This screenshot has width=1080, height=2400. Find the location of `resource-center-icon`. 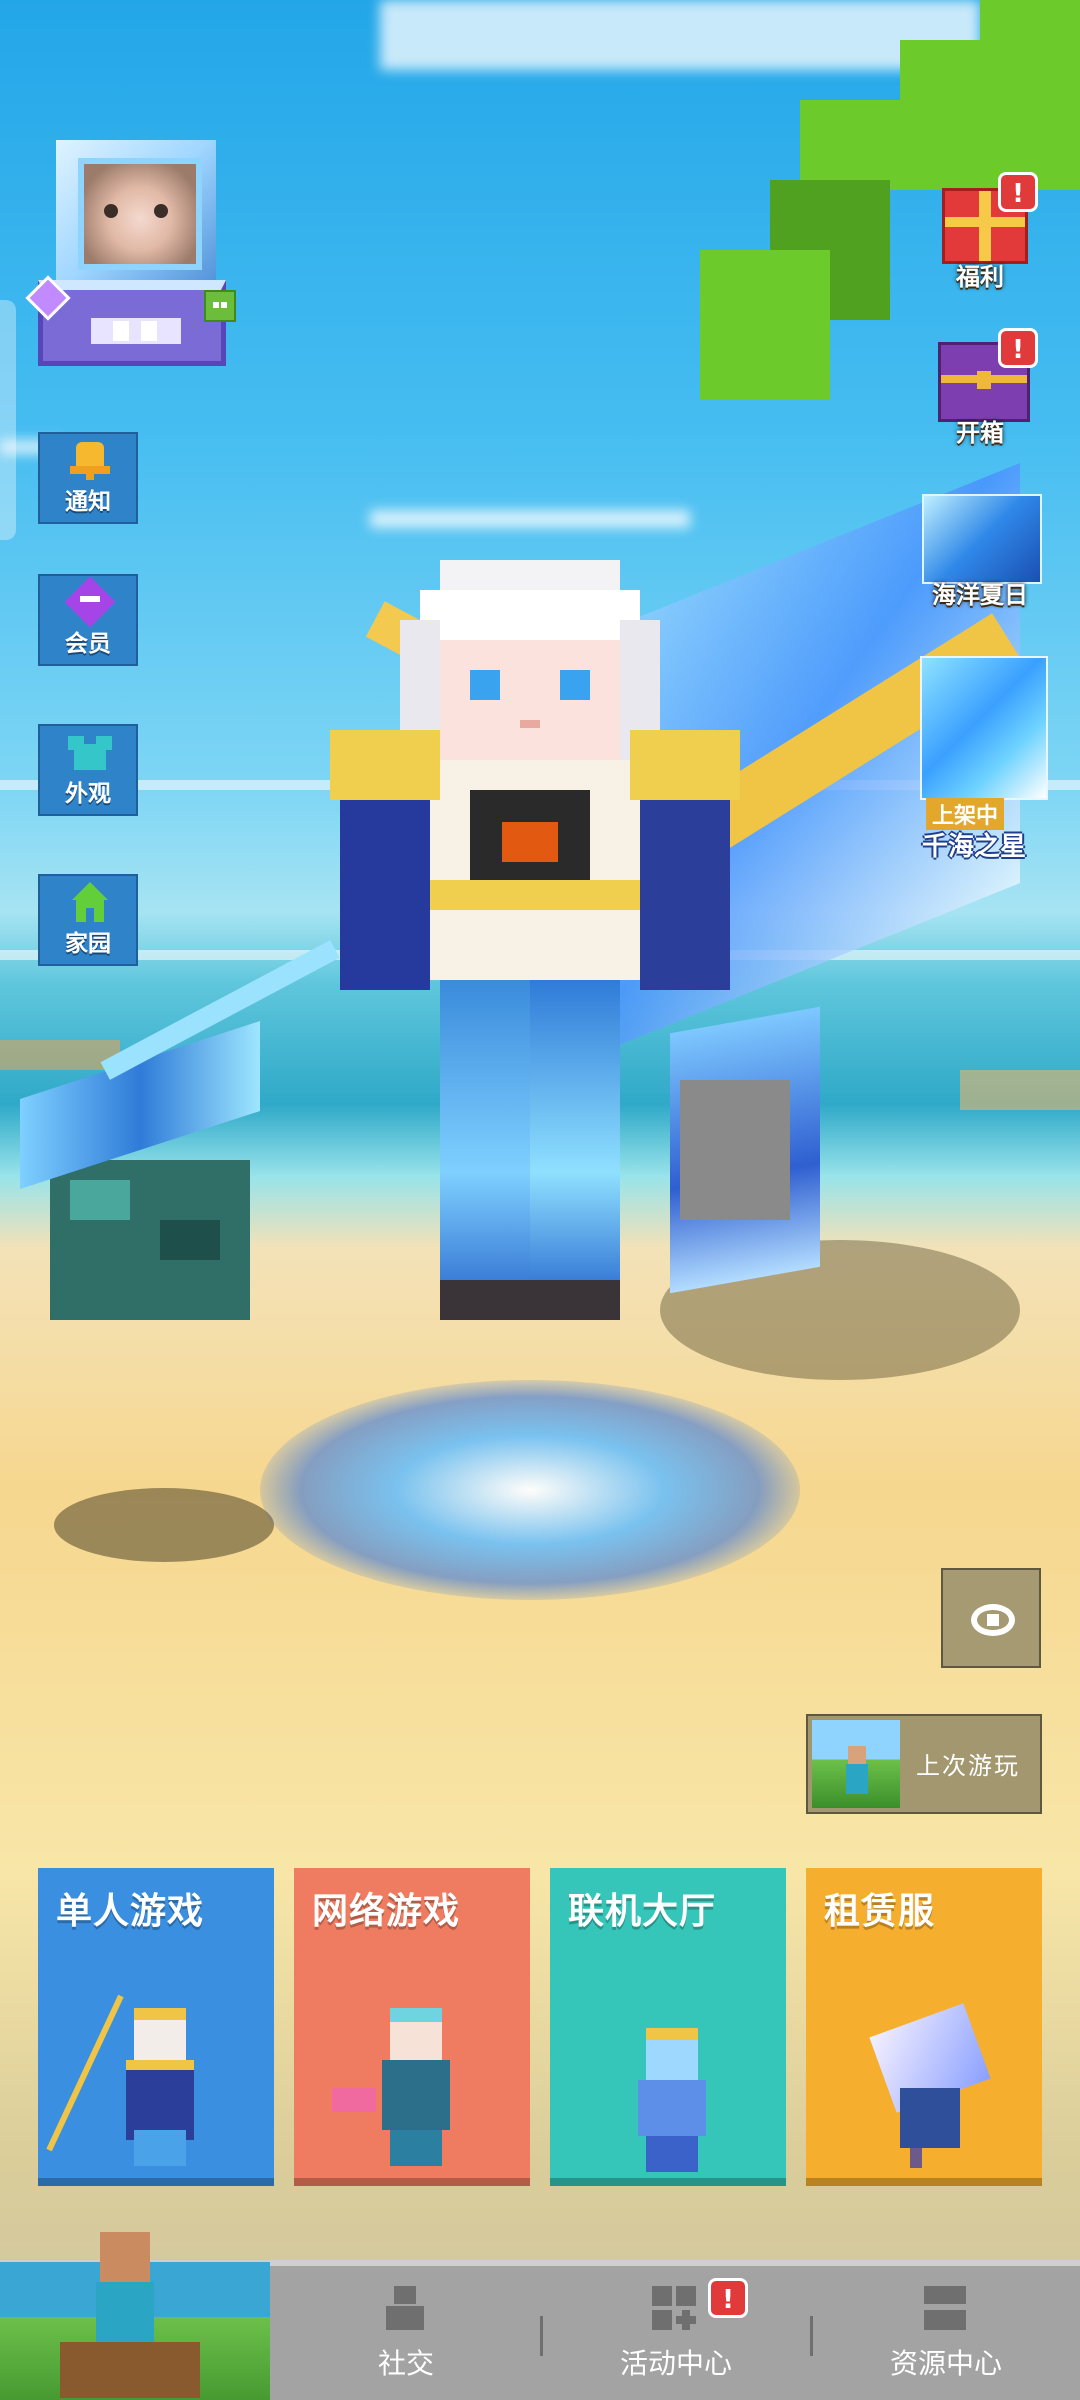

resource-center-icon is located at coordinates (946, 2308).